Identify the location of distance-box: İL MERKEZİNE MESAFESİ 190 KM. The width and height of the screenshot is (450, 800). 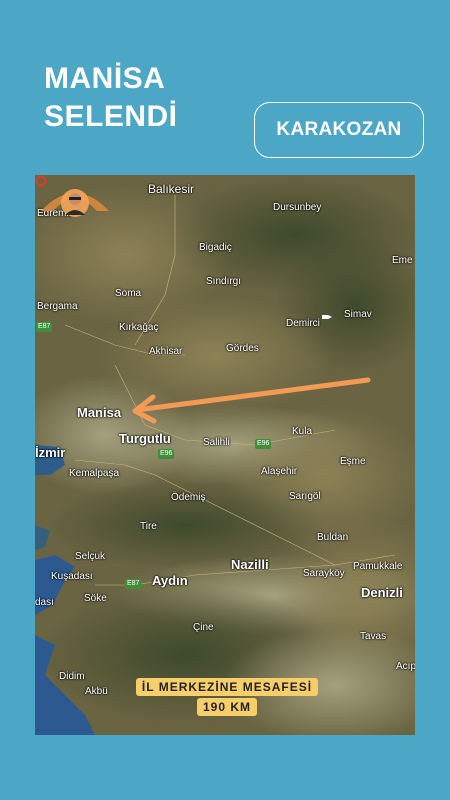
(227, 697).